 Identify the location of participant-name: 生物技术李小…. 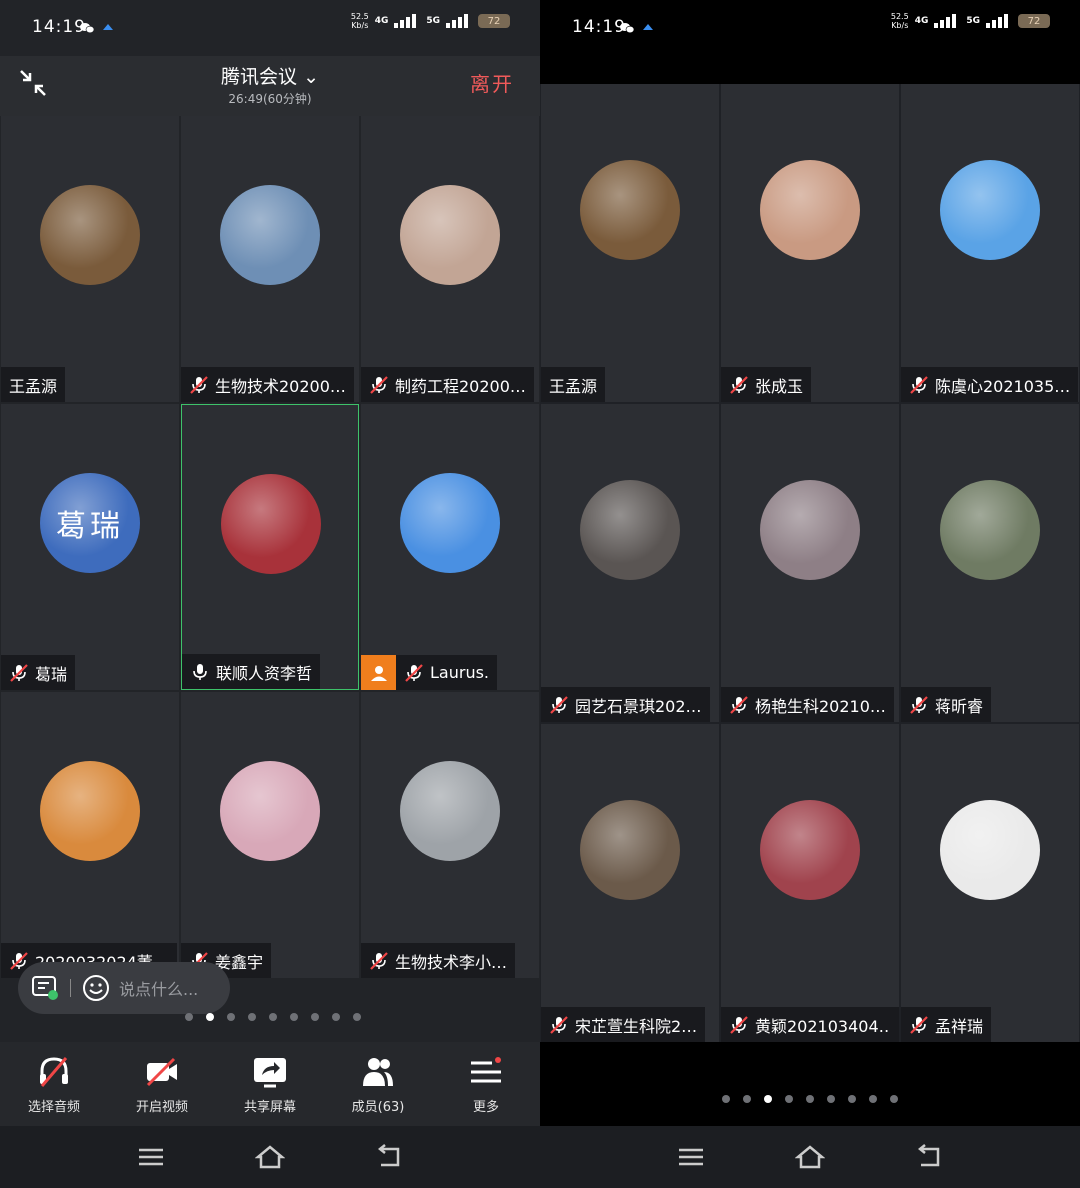
(451, 962).